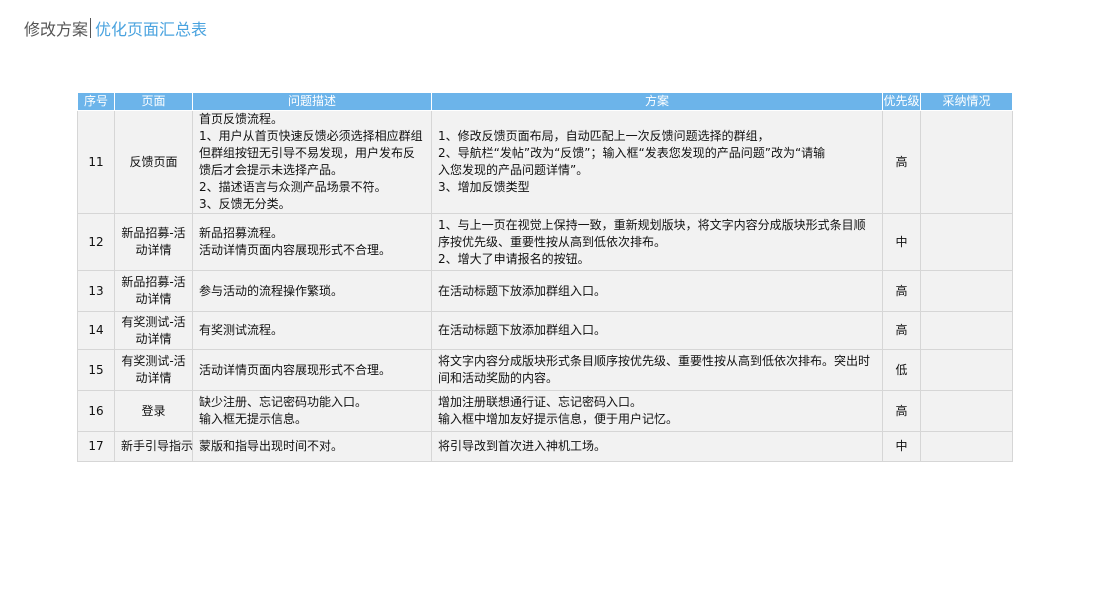  Describe the element at coordinates (241, 330) in the screenshot. I see `cell-desc-line: 有奖测试流程。` at that location.